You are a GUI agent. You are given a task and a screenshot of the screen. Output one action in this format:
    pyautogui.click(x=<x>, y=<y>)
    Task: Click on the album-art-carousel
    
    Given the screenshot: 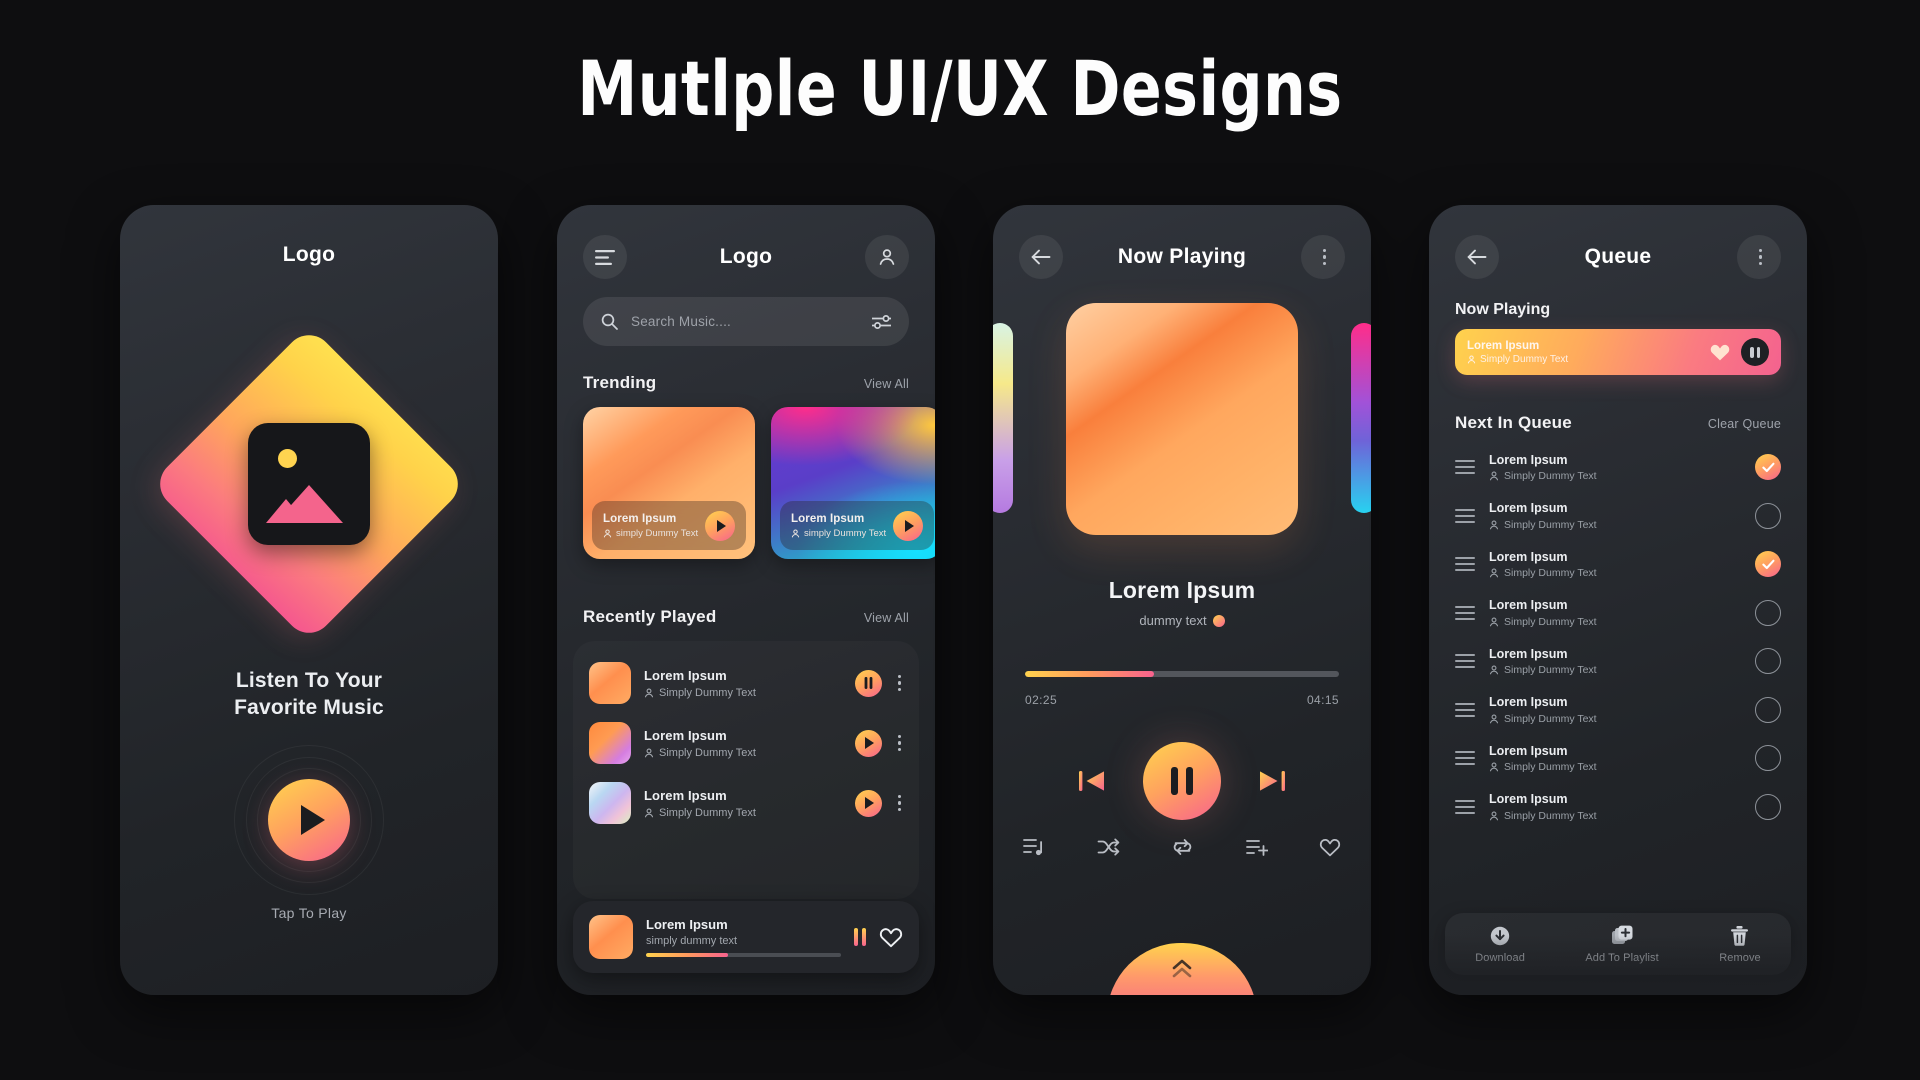 What is the action you would take?
    pyautogui.click(x=1182, y=426)
    